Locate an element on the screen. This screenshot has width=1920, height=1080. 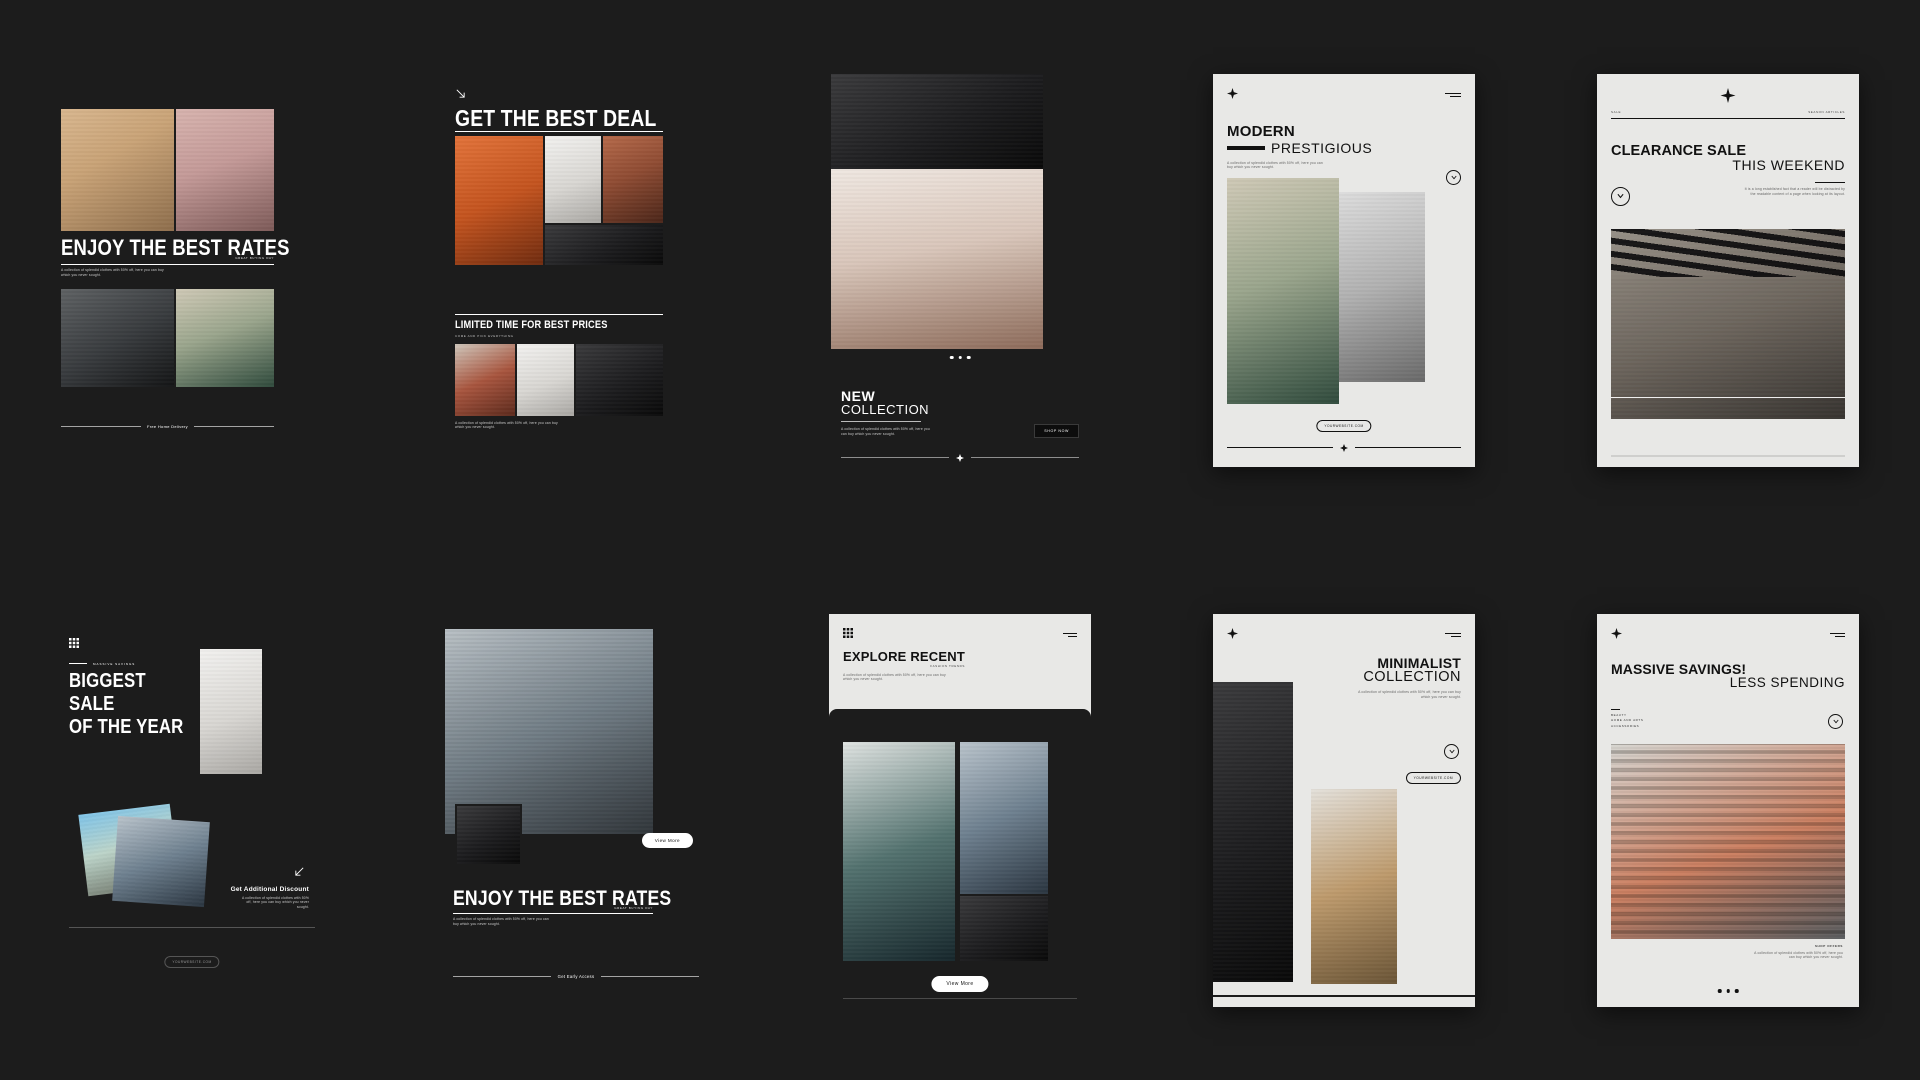
photo-model-main is located at coordinates (937, 258).